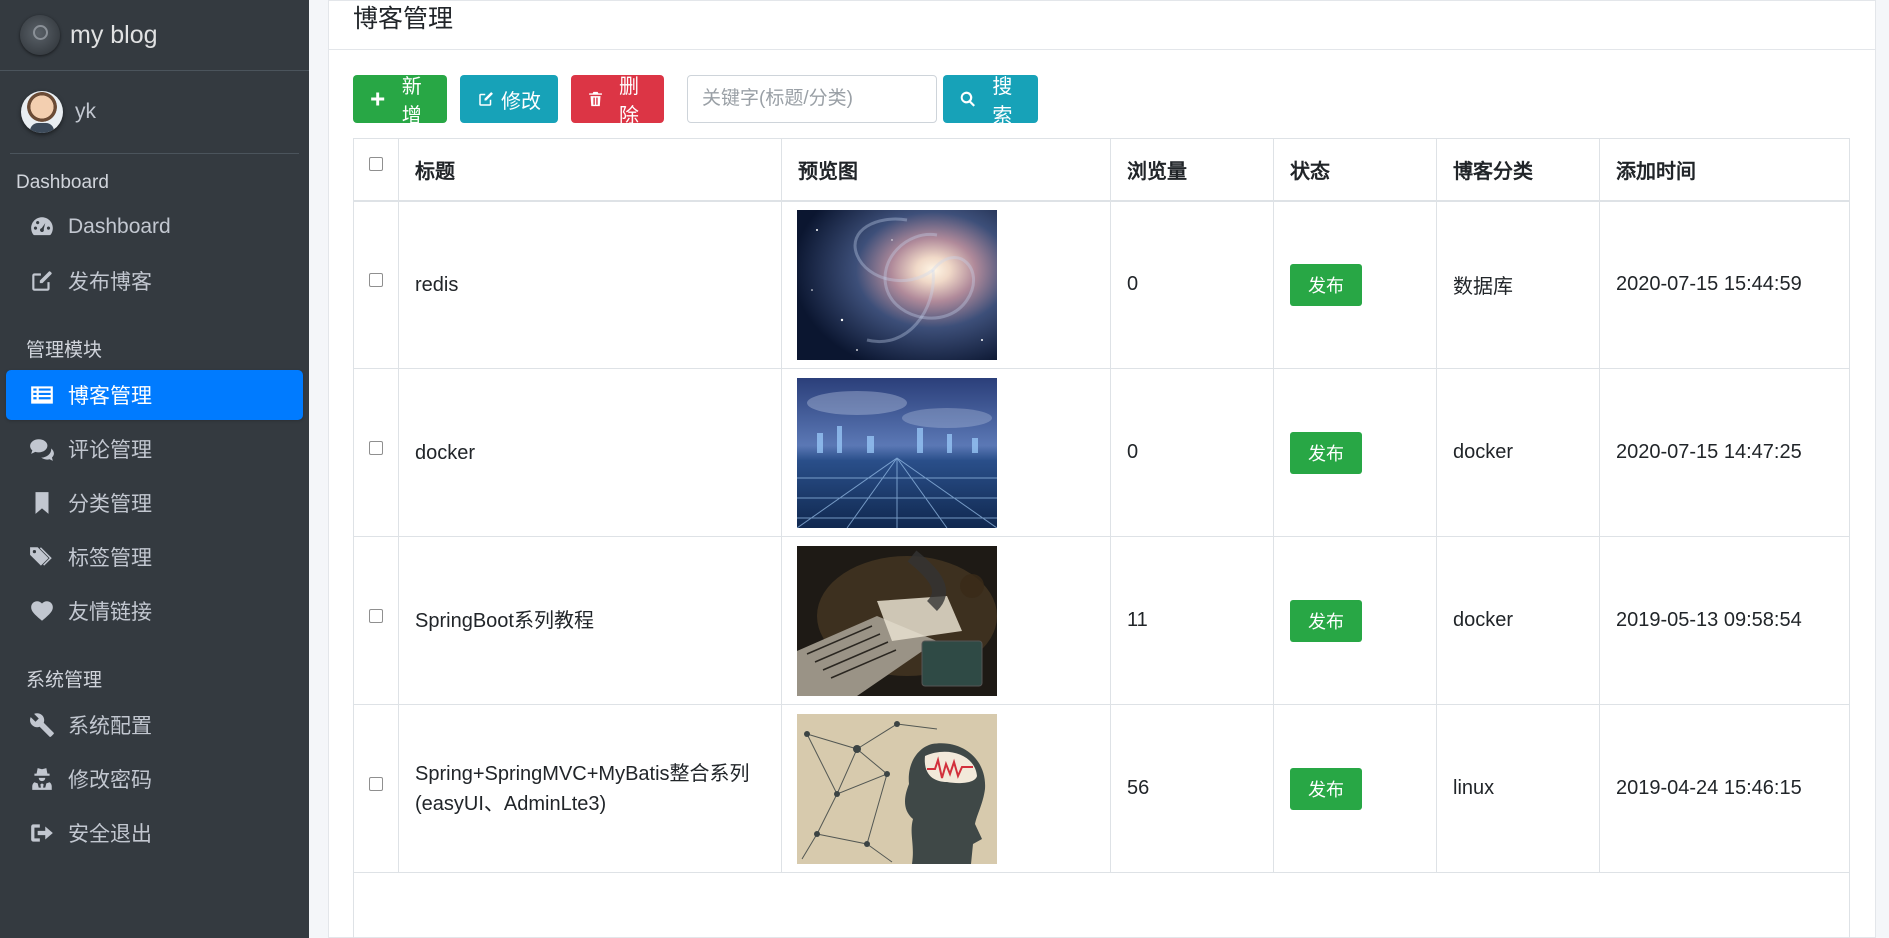  I want to click on nav-header-dashboard: Dashboard, so click(62, 182).